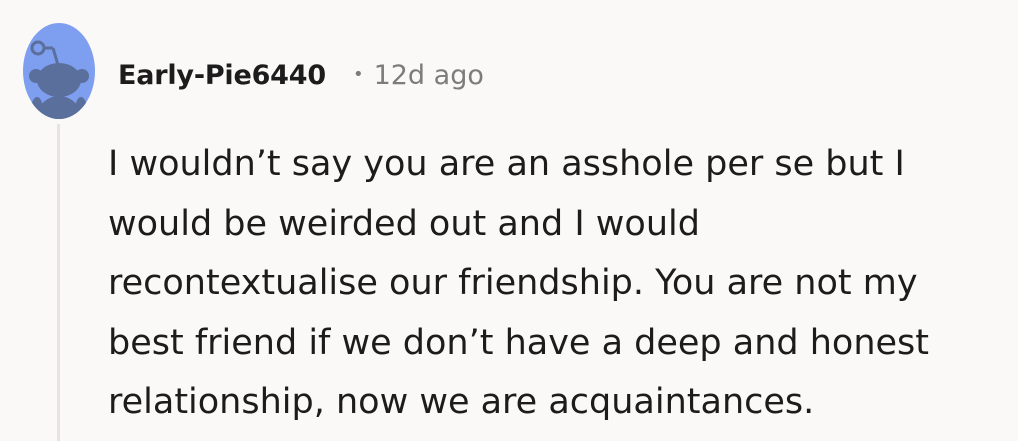 The image size is (1018, 441). I want to click on comment-line: would be weirded out and I would, so click(404, 223).